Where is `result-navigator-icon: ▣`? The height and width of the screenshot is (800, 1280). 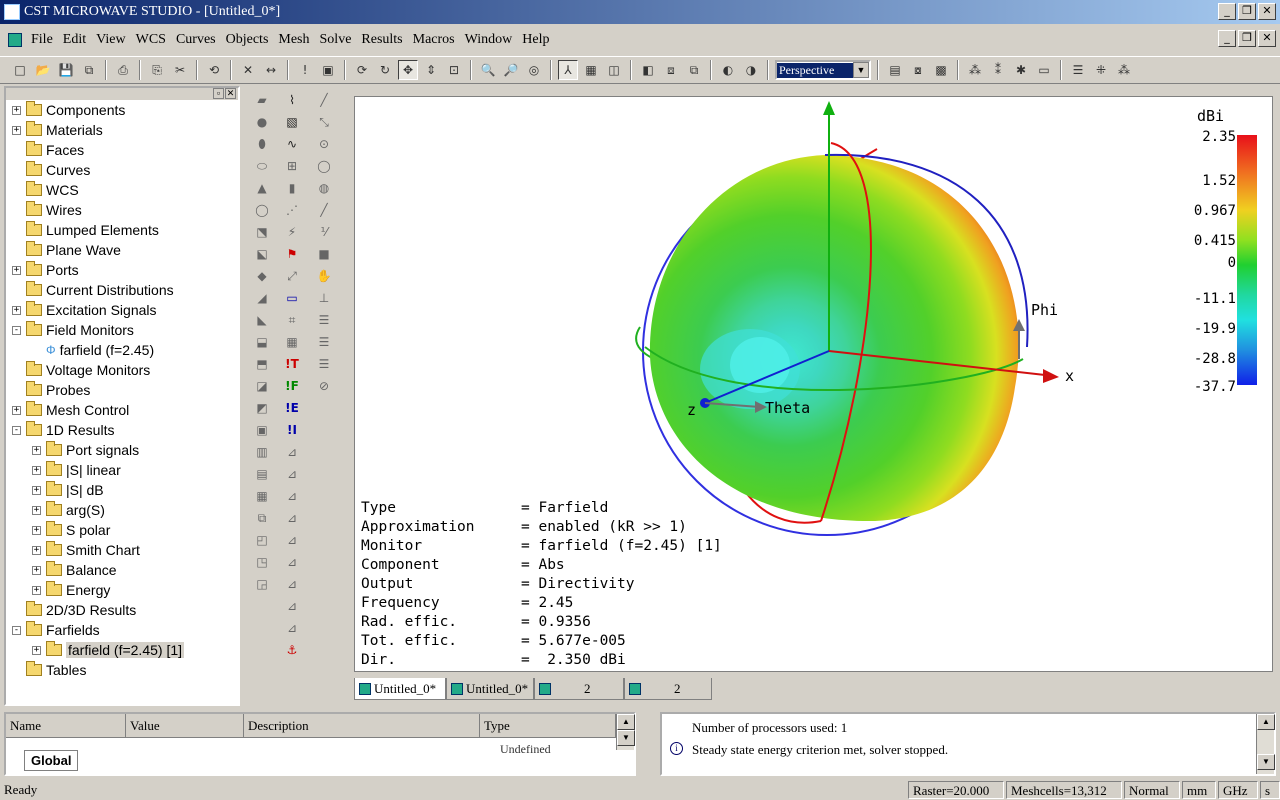 result-navigator-icon: ▣ is located at coordinates (328, 70).